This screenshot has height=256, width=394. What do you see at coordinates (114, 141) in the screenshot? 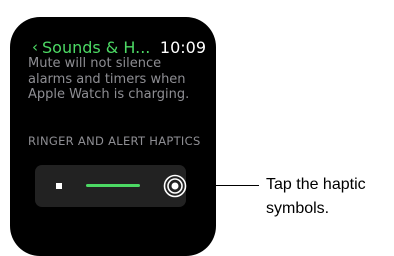
I see `section-header-ringer-haptics: RINGER AND ALERT HAPTICS` at bounding box center [114, 141].